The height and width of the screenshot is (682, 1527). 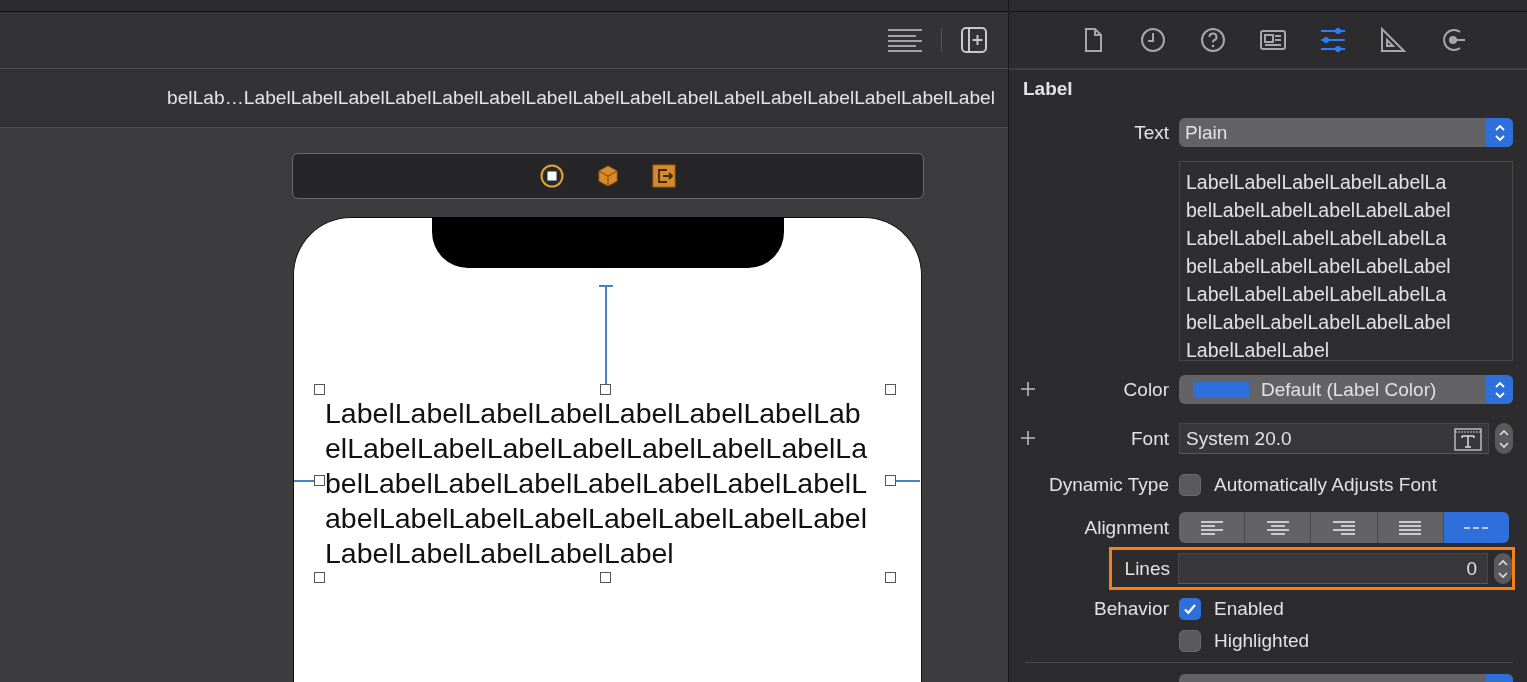 What do you see at coordinates (1213, 40) in the screenshot?
I see `help-icon` at bounding box center [1213, 40].